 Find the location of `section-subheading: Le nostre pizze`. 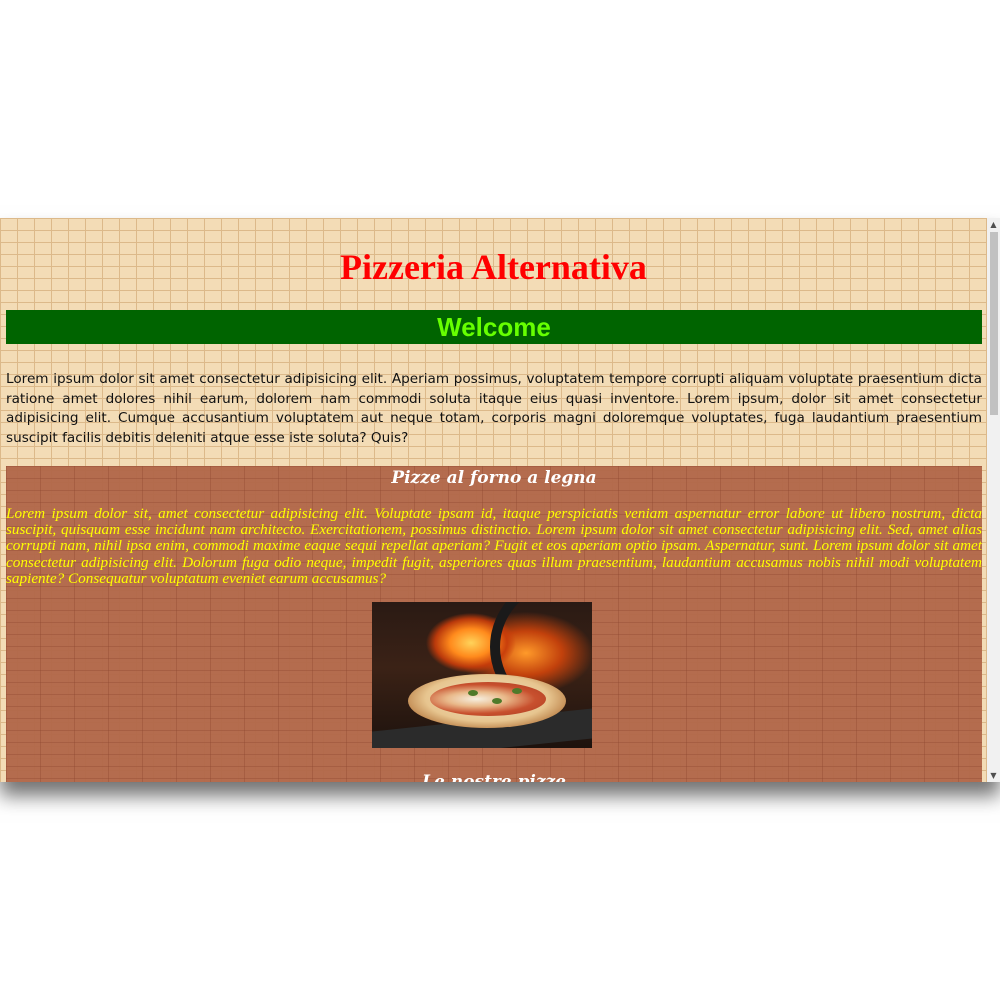

section-subheading: Le nostre pizze is located at coordinates (494, 777).